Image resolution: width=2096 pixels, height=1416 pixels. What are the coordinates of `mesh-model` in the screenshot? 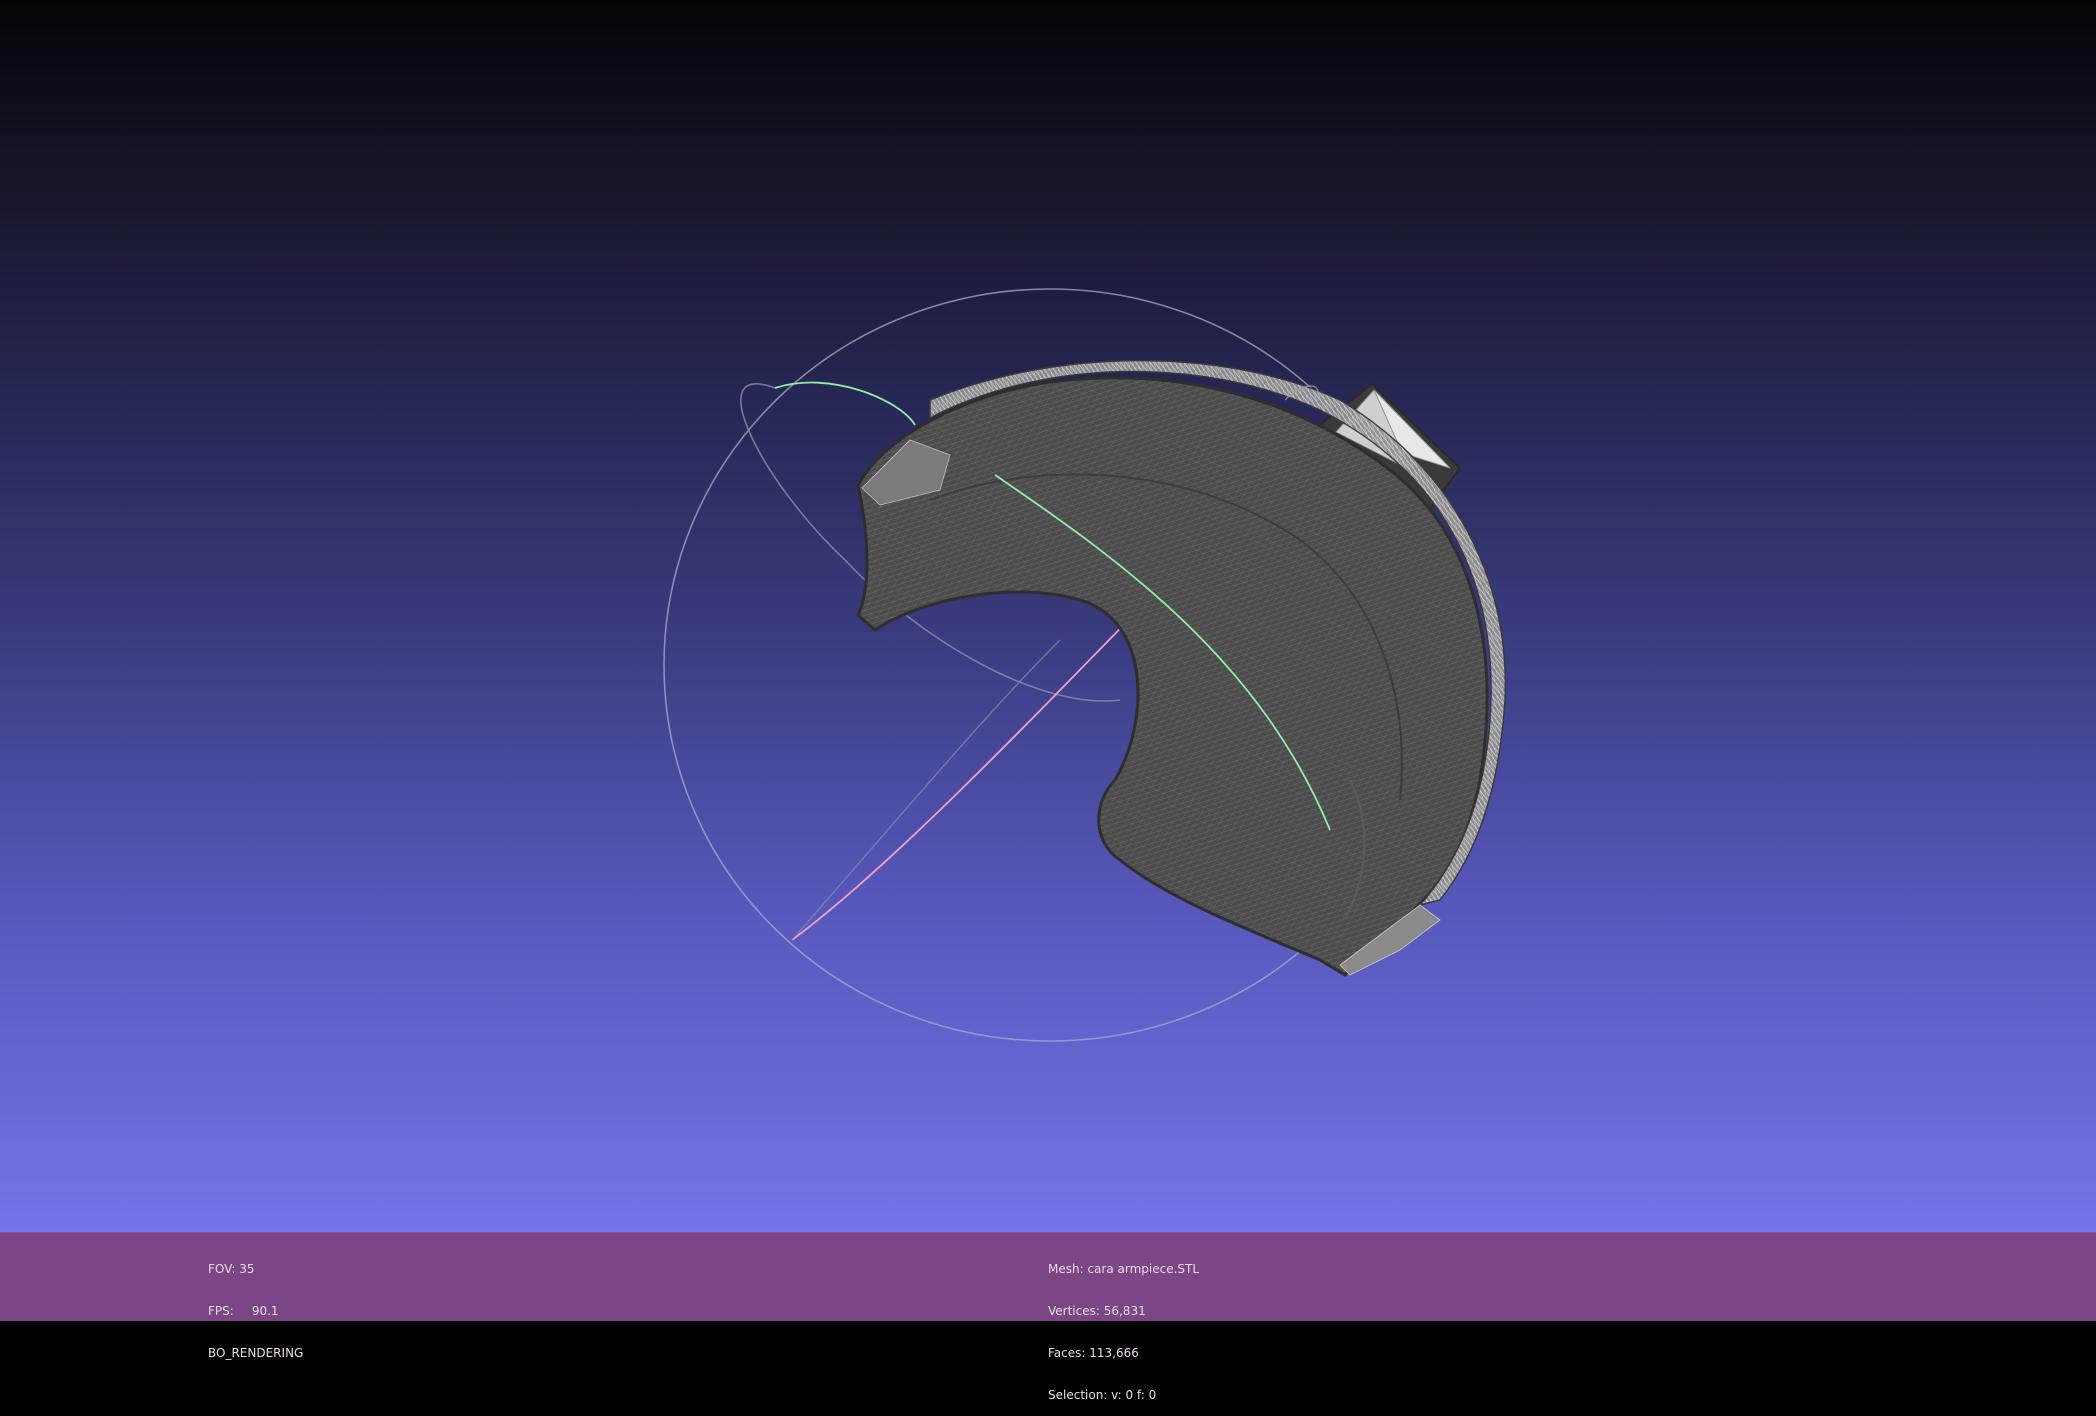 It's located at (1181, 668).